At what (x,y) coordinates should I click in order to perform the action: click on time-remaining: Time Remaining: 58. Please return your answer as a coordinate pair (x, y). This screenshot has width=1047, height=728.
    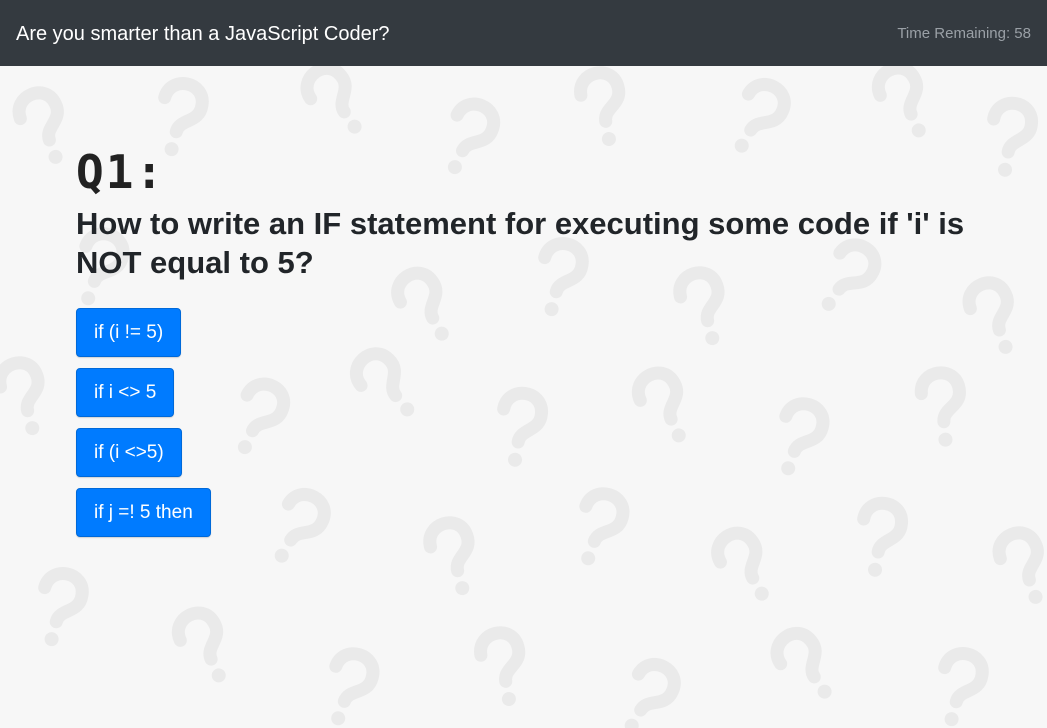
    Looking at the image, I should click on (964, 33).